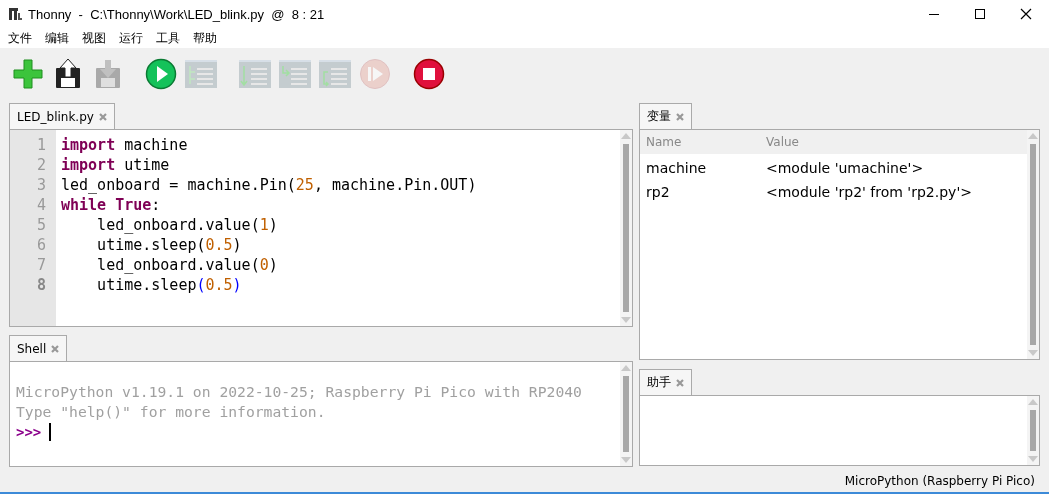 This screenshot has height=494, width=1049. What do you see at coordinates (41, 226) in the screenshot?
I see `line-number: 5` at bounding box center [41, 226].